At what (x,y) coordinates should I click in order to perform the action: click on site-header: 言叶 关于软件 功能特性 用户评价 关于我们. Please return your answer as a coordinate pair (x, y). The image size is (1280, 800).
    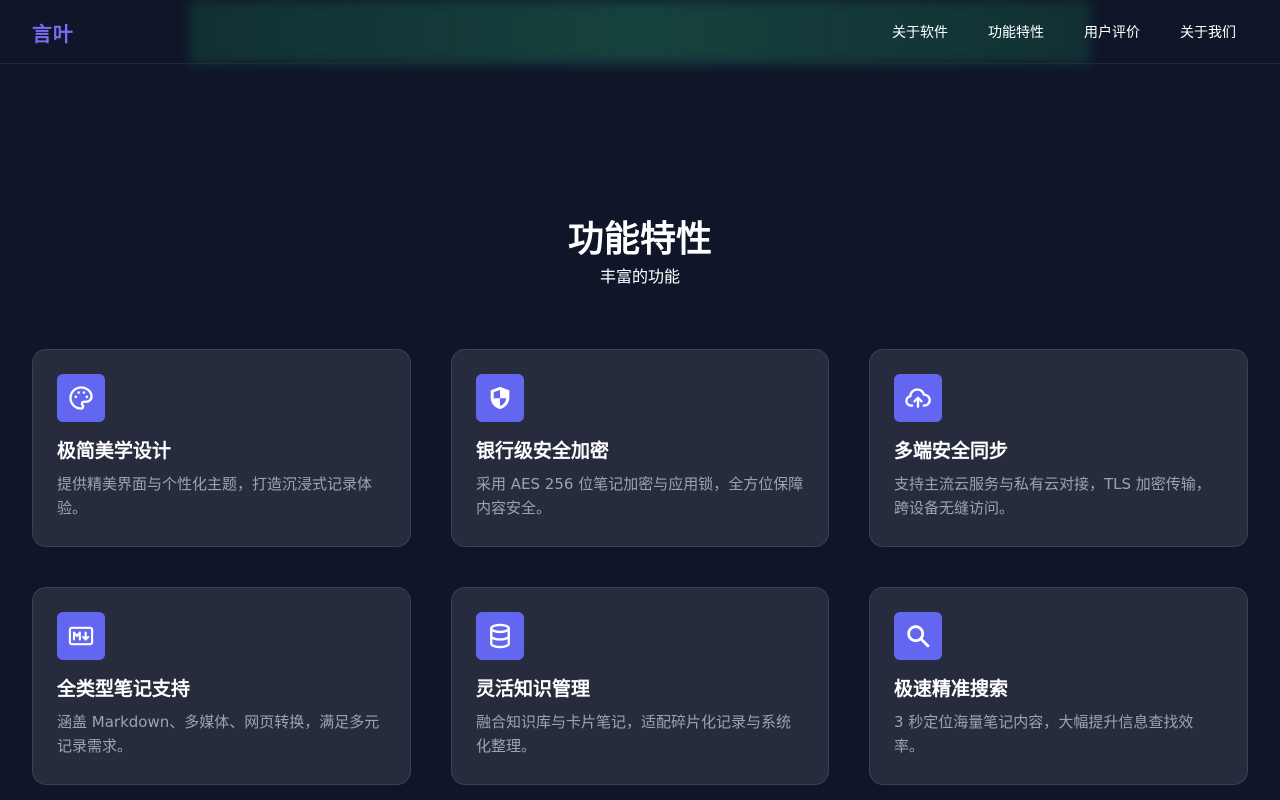
    Looking at the image, I should click on (640, 32).